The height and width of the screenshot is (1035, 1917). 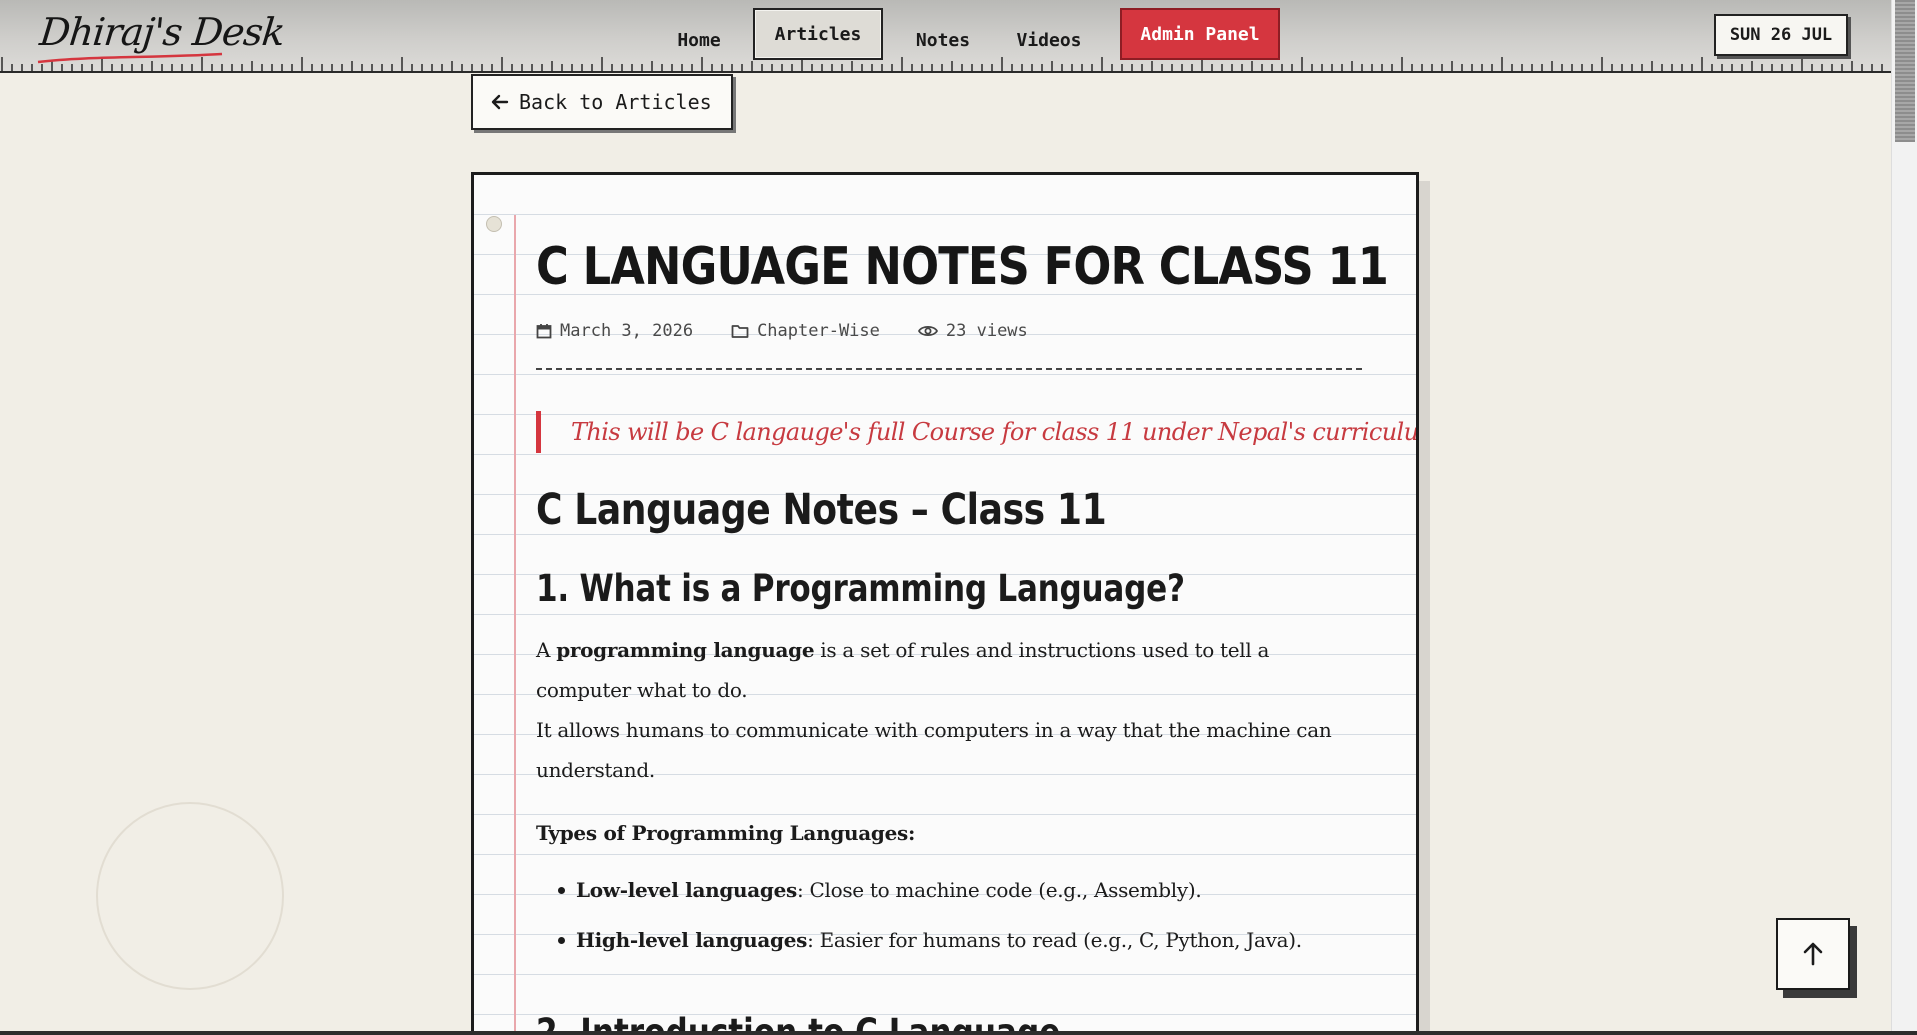 I want to click on types-heading: Types of Programming Languages:, so click(x=726, y=833).